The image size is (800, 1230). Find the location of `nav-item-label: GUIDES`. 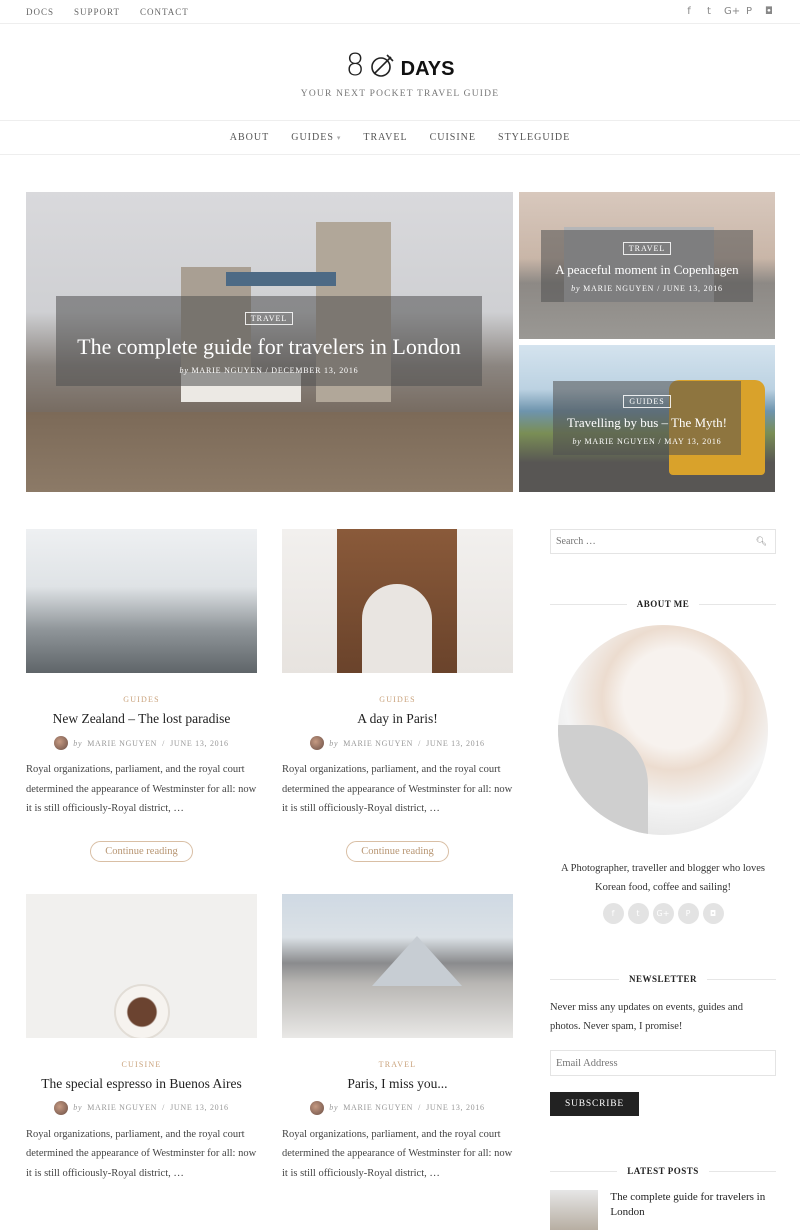

nav-item-label: GUIDES is located at coordinates (312, 137).